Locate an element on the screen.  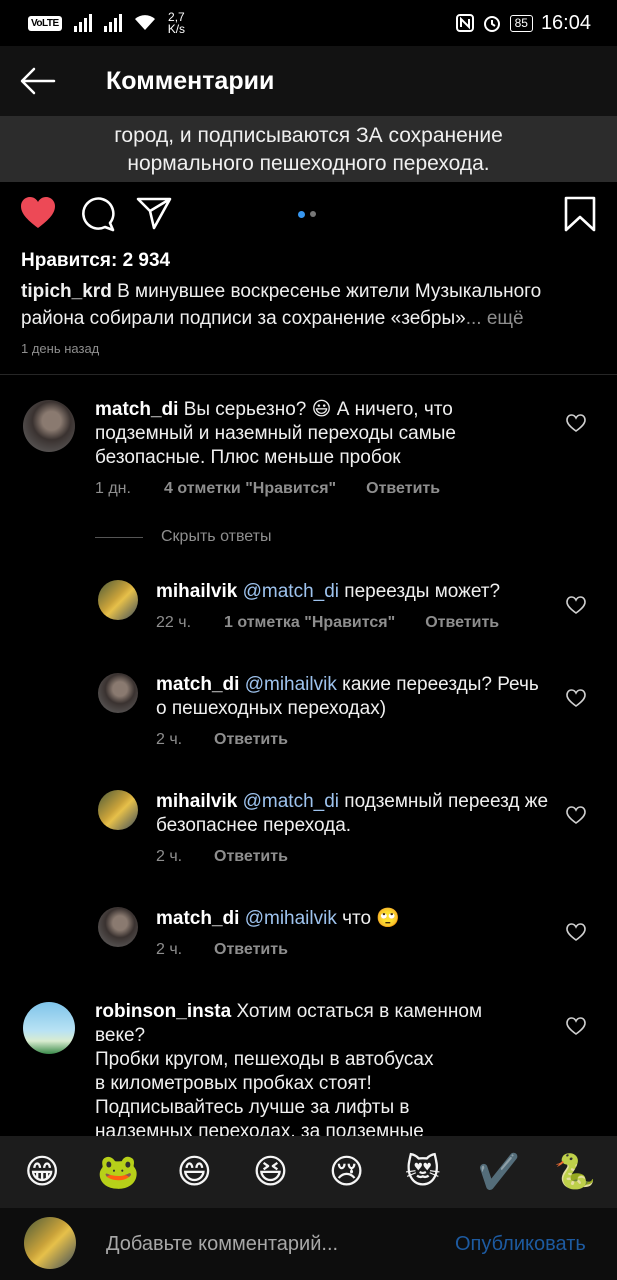
hide-replies-button: Скрыть ответы is located at coordinates (183, 537).